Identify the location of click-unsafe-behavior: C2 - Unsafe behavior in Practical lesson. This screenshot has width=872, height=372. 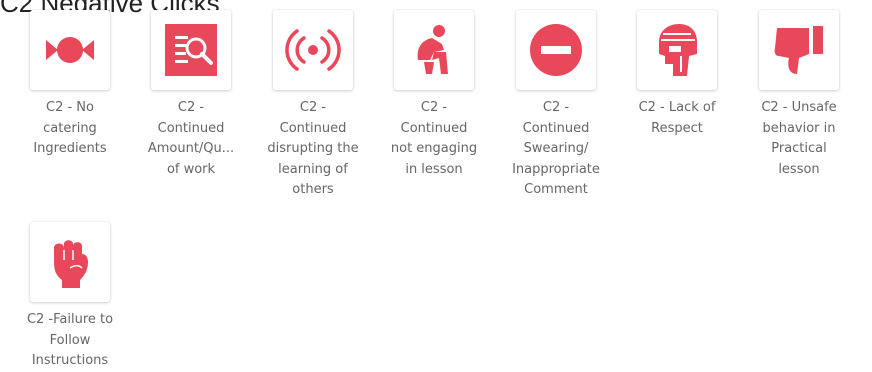
(799, 95).